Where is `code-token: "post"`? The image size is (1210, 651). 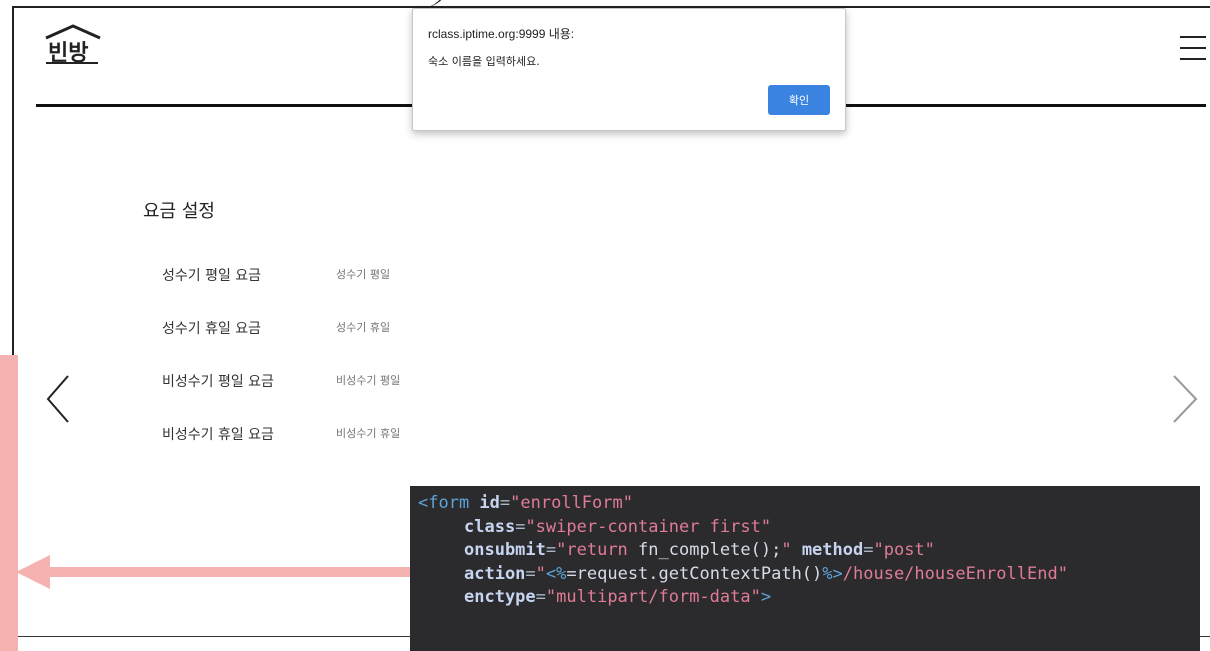 code-token: "post" is located at coordinates (904, 550).